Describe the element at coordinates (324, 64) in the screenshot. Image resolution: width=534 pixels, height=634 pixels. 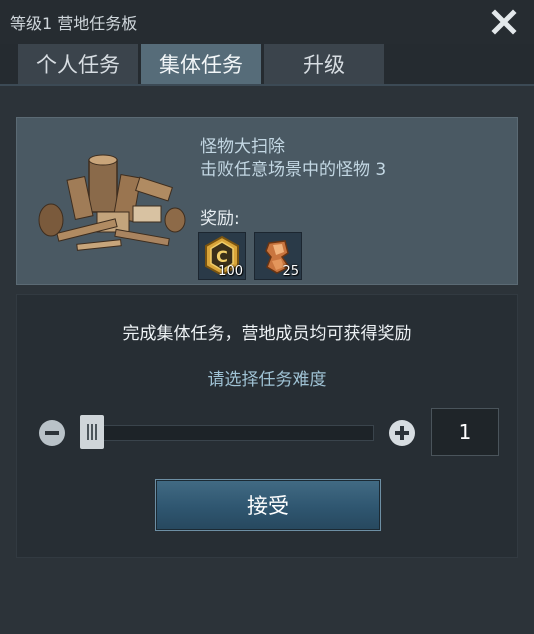
I see `tab-upgrade: 升级` at that location.